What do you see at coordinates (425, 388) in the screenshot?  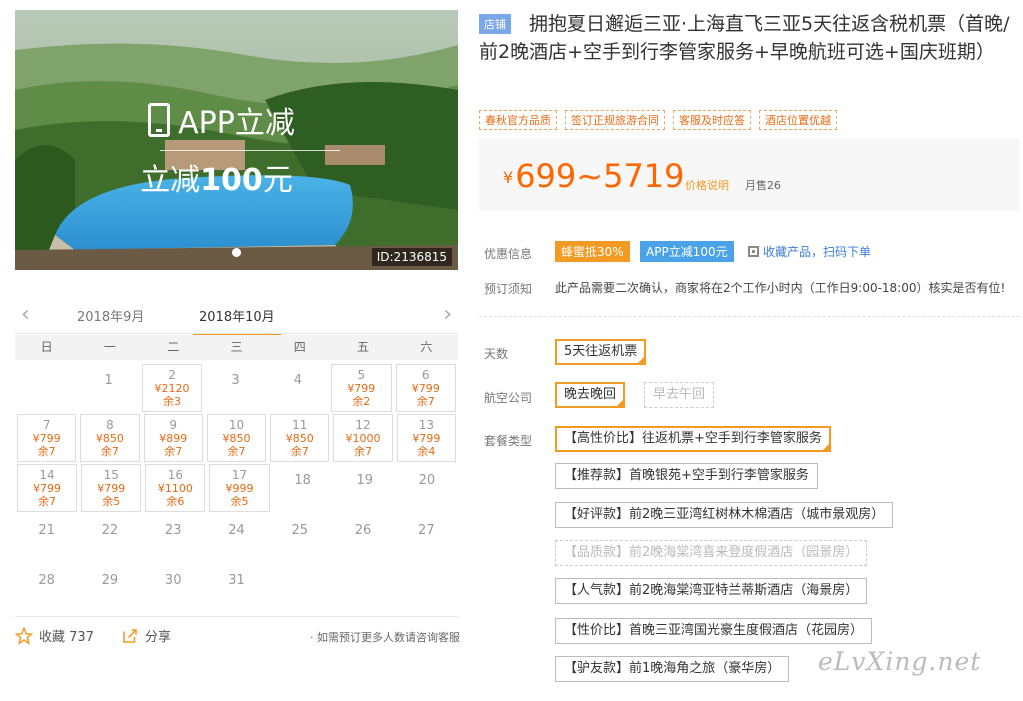 I see `calendar-day-available: 6 ¥799 余7` at bounding box center [425, 388].